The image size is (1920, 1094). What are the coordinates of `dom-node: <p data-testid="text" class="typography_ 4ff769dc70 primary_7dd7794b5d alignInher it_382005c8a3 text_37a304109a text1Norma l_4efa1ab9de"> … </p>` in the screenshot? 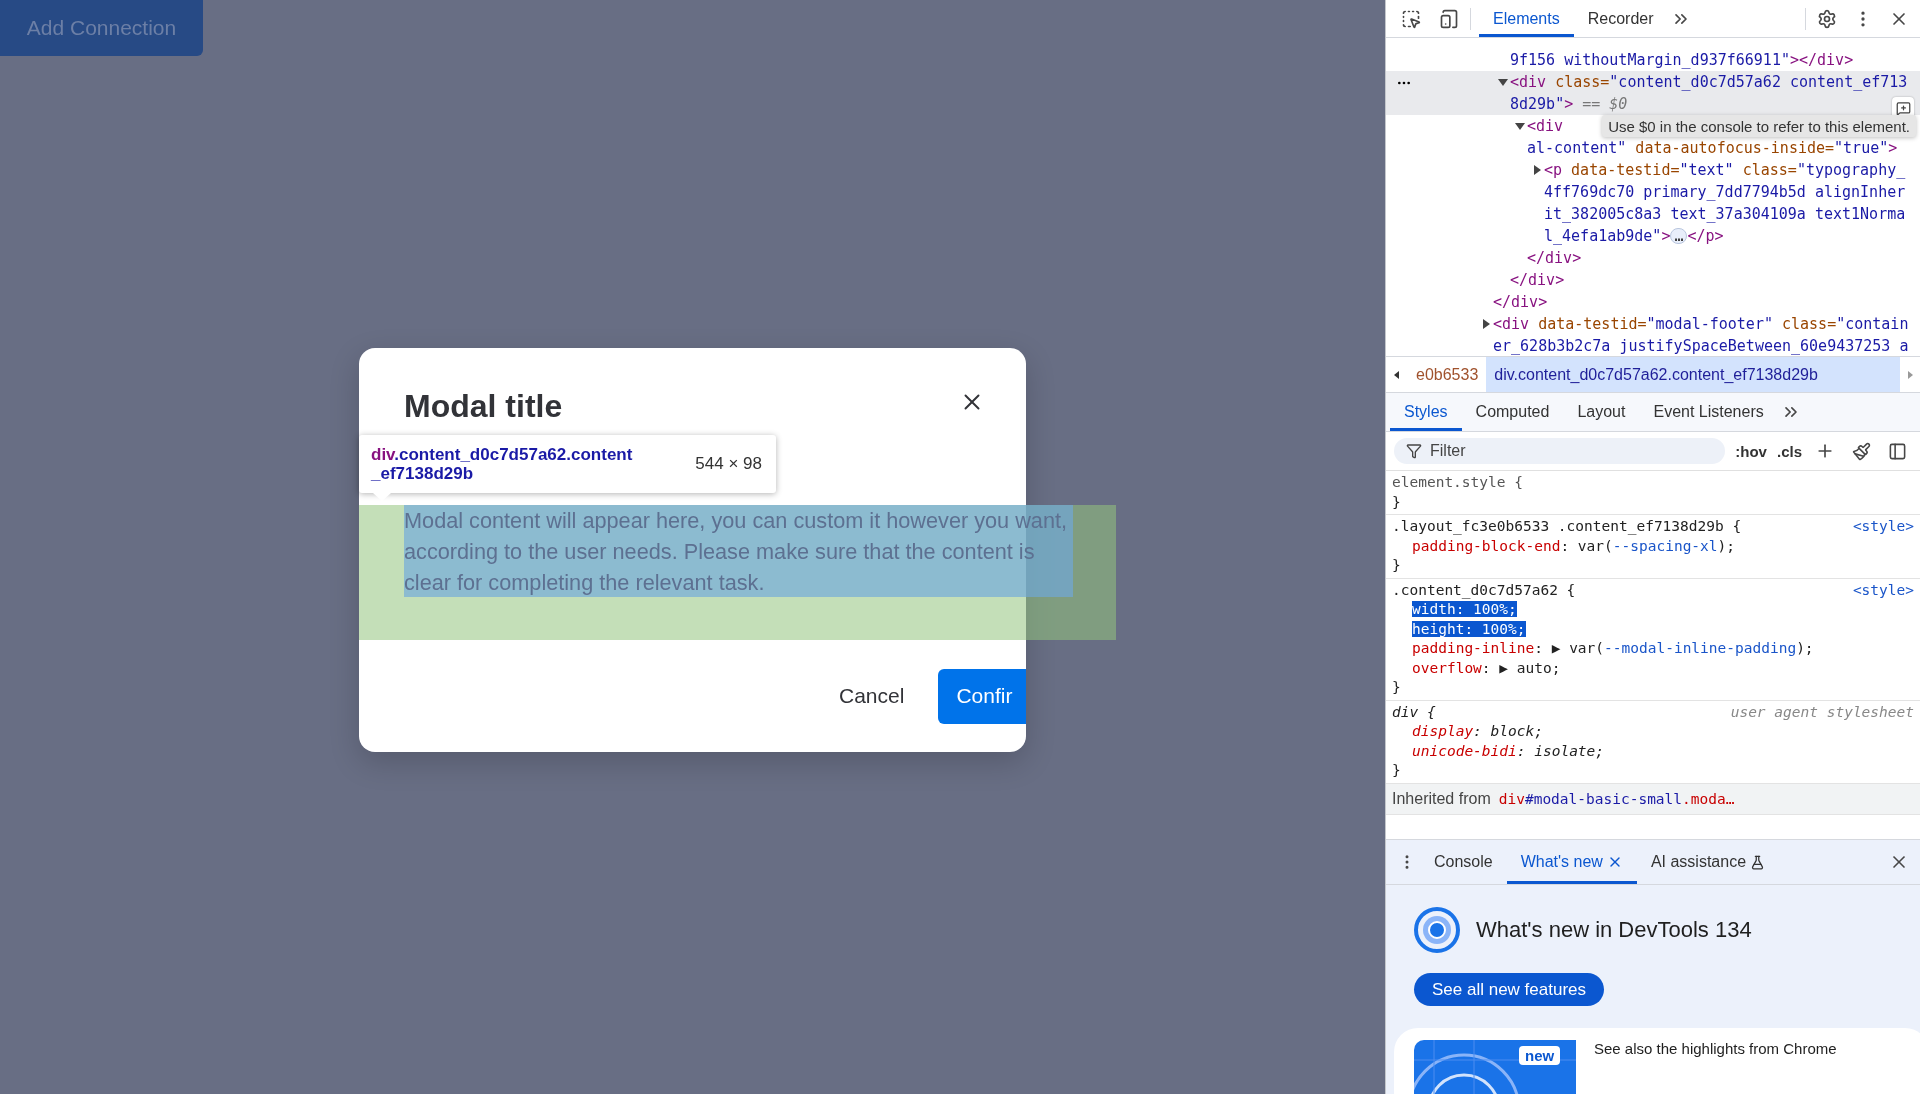 It's located at (1725, 203).